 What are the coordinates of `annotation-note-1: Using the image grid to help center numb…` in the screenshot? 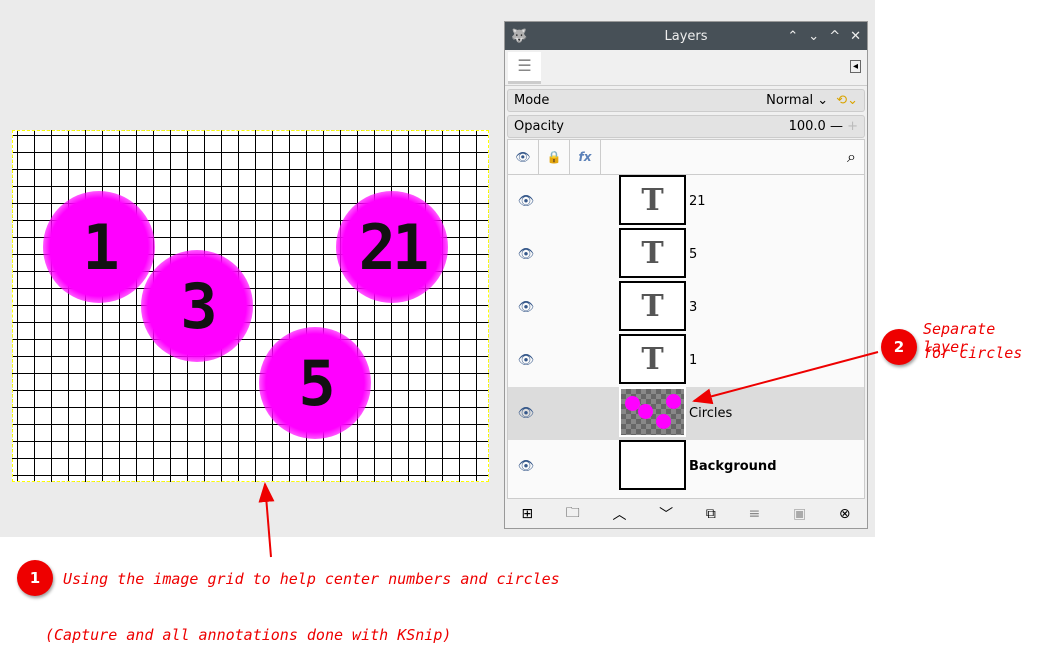 It's located at (311, 579).